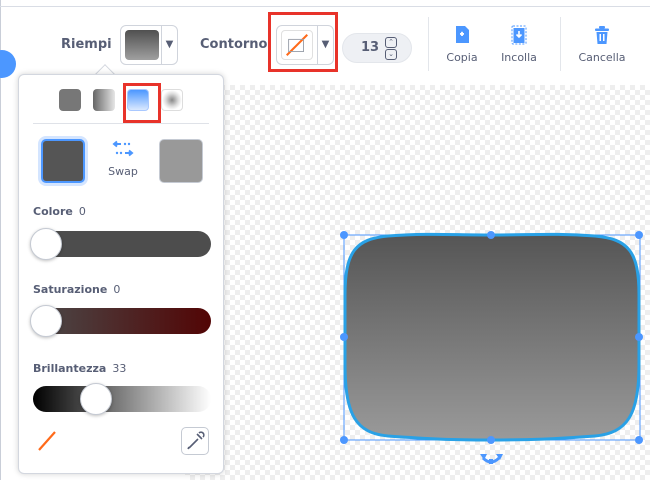 This screenshot has width=650, height=480. What do you see at coordinates (46, 244) in the screenshot?
I see `hue-slider-handle` at bounding box center [46, 244].